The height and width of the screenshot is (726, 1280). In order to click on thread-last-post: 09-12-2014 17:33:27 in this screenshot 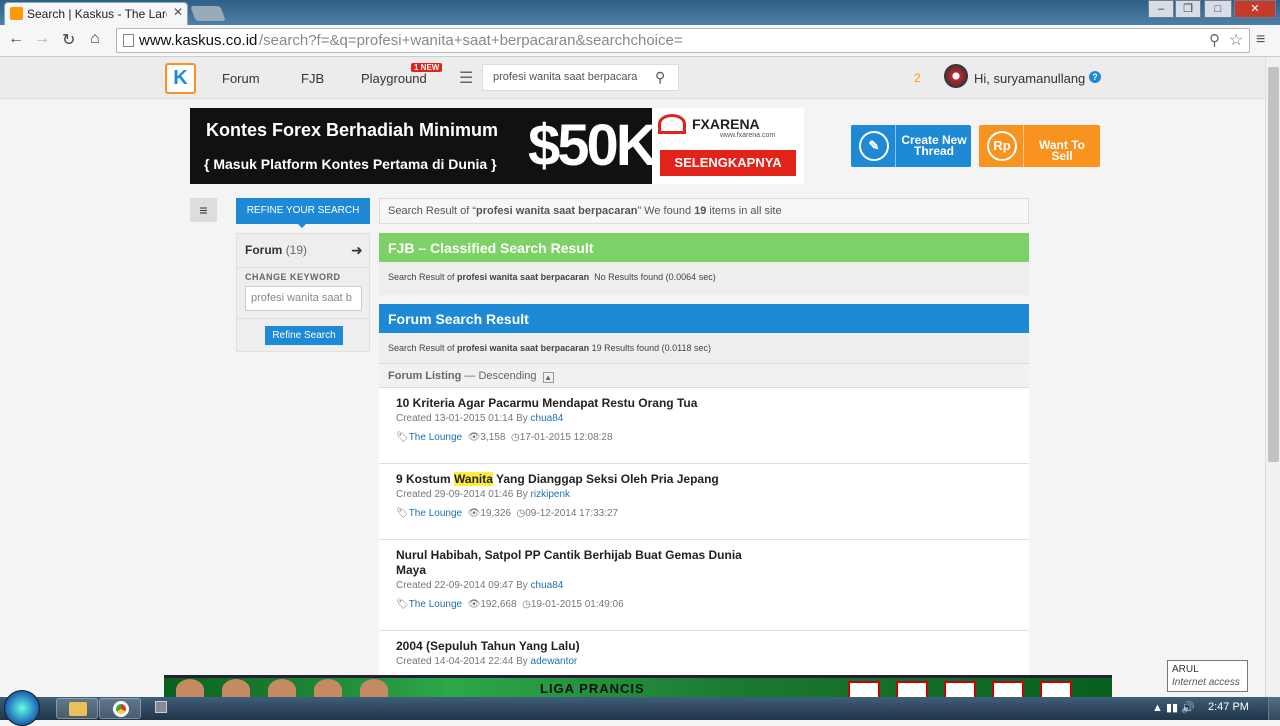, I will do `click(572, 513)`.